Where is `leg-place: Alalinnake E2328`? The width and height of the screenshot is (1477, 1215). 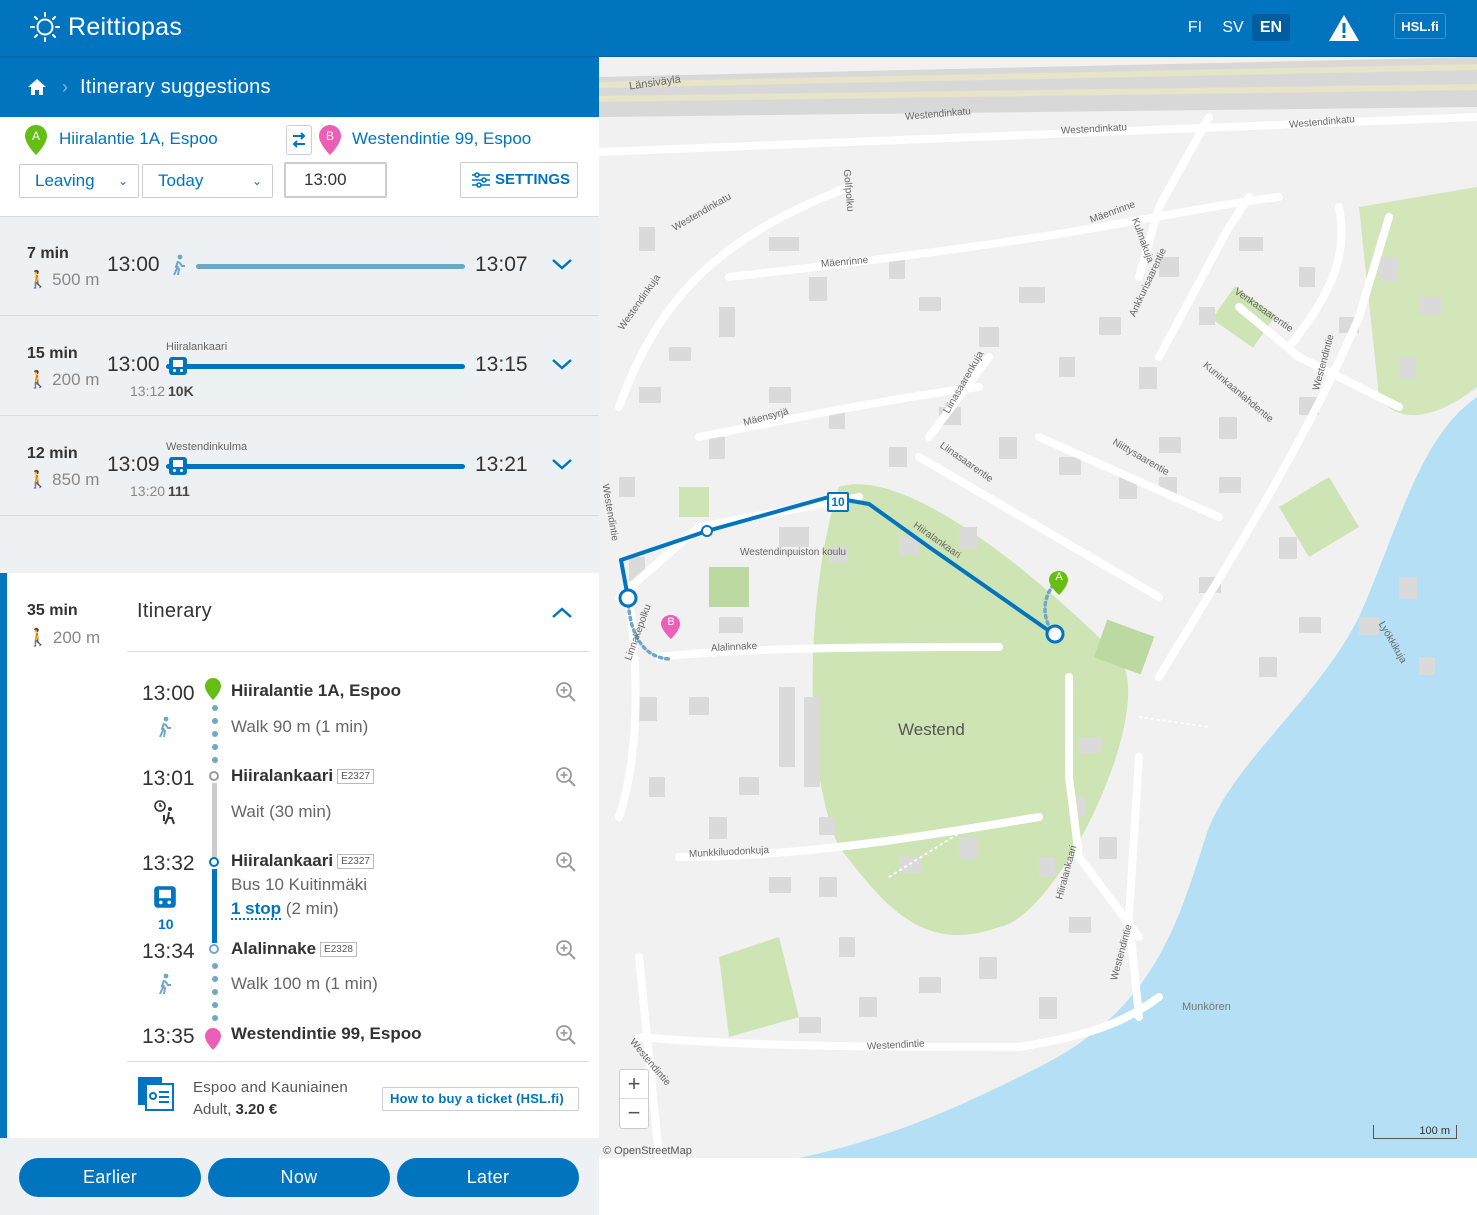
leg-place: Alalinnake E2328 is located at coordinates (294, 949).